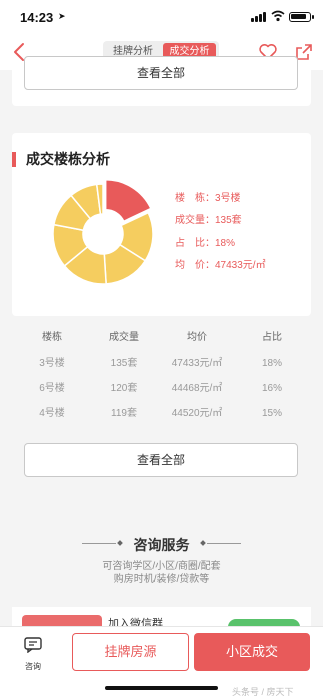 The height and width of the screenshot is (700, 323). I want to click on table-cell: 4号楼, so click(52, 413).